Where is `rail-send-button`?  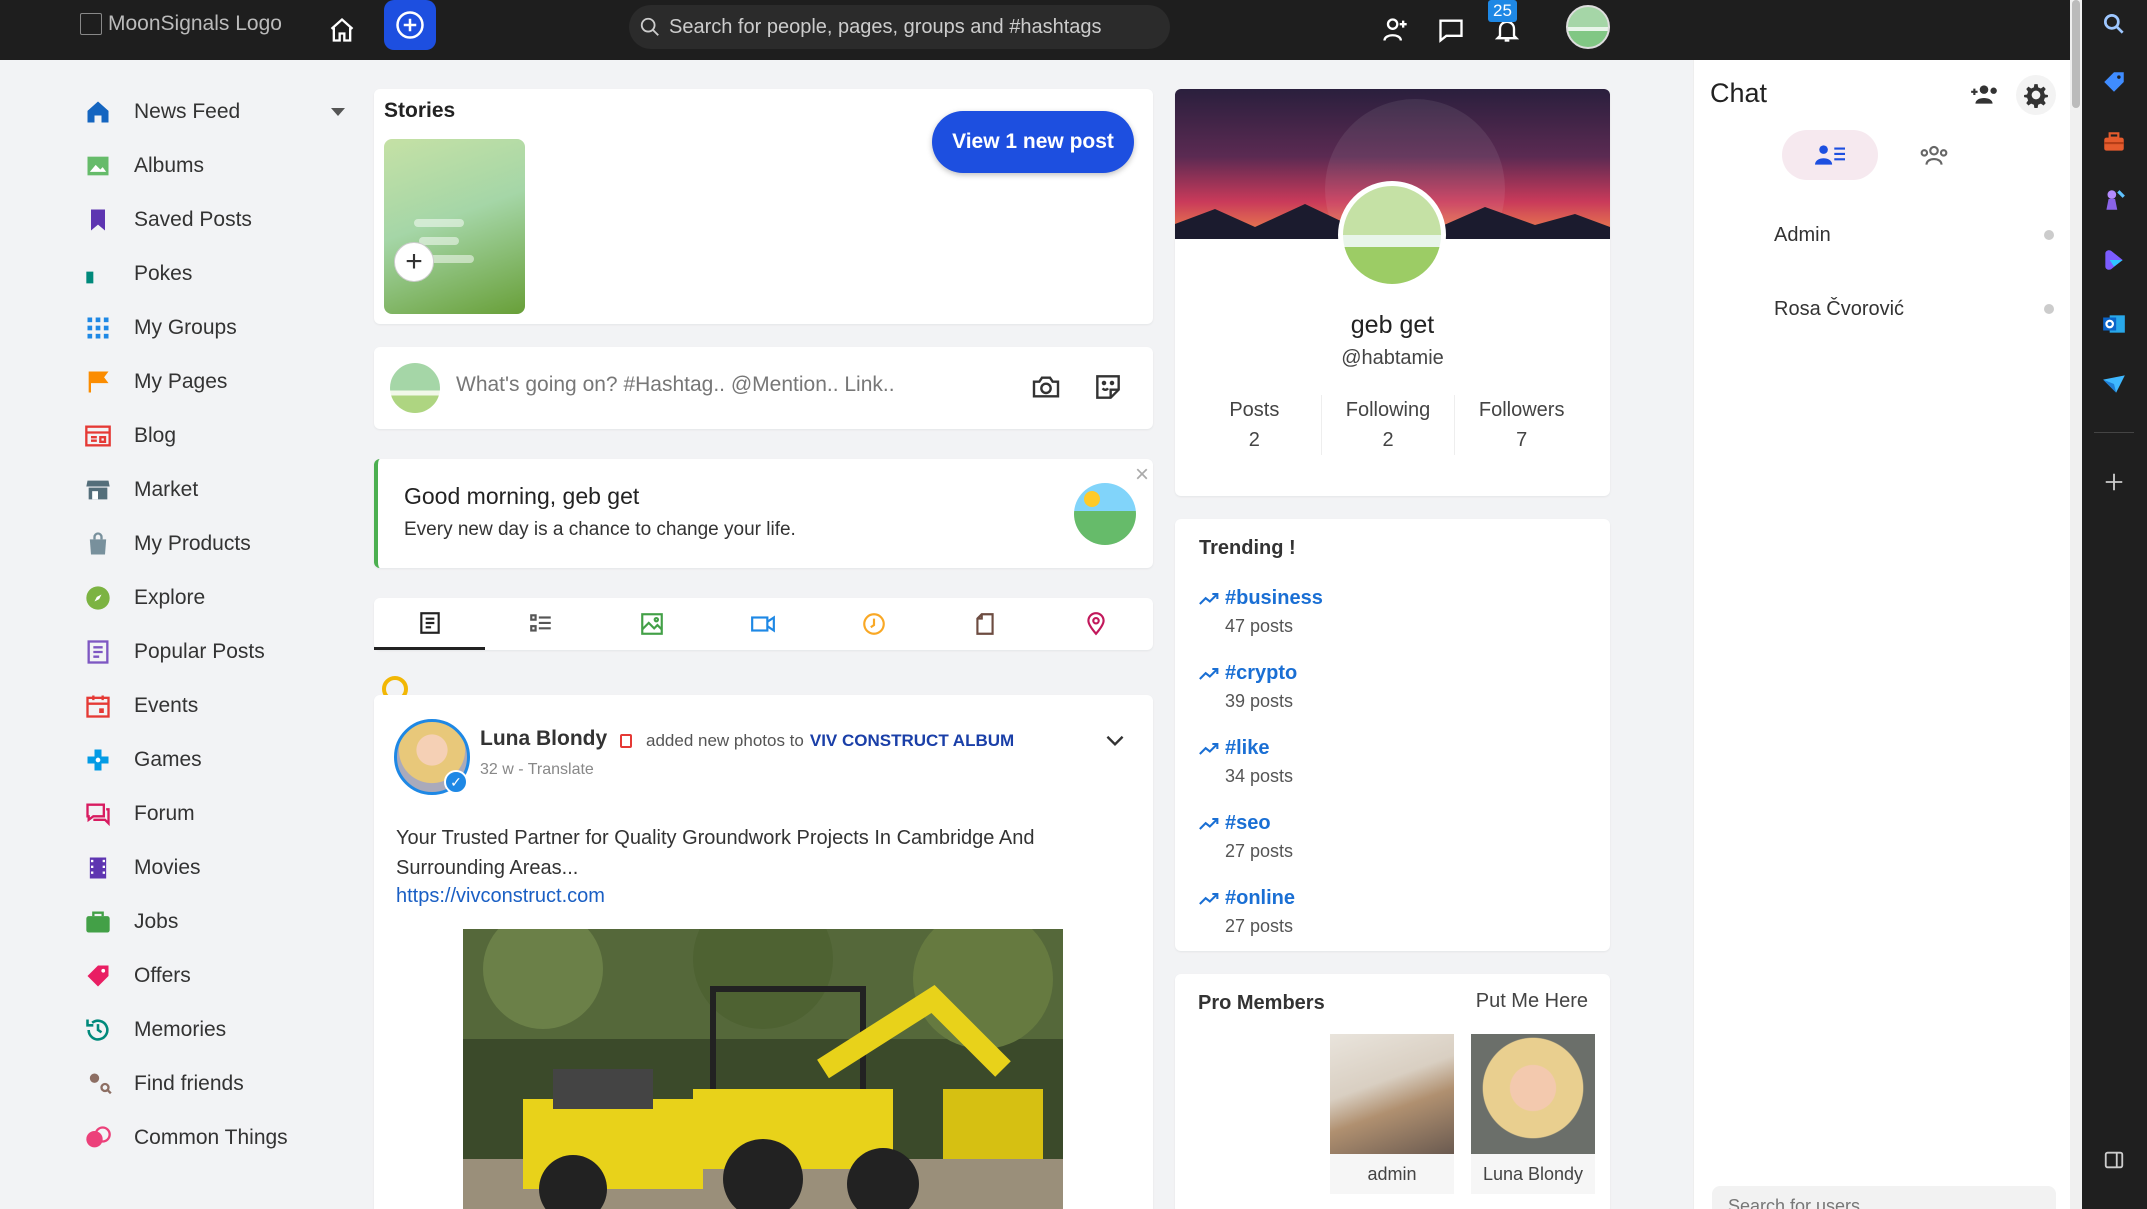 rail-send-button is located at coordinates (2114, 384).